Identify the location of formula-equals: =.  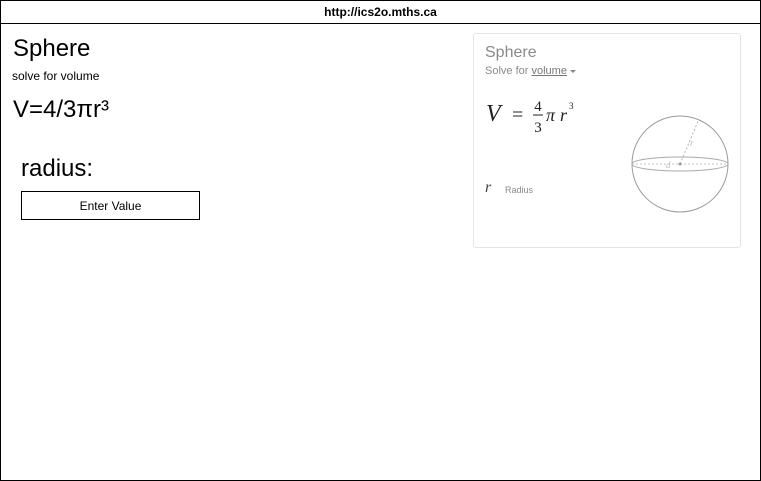
(517, 115).